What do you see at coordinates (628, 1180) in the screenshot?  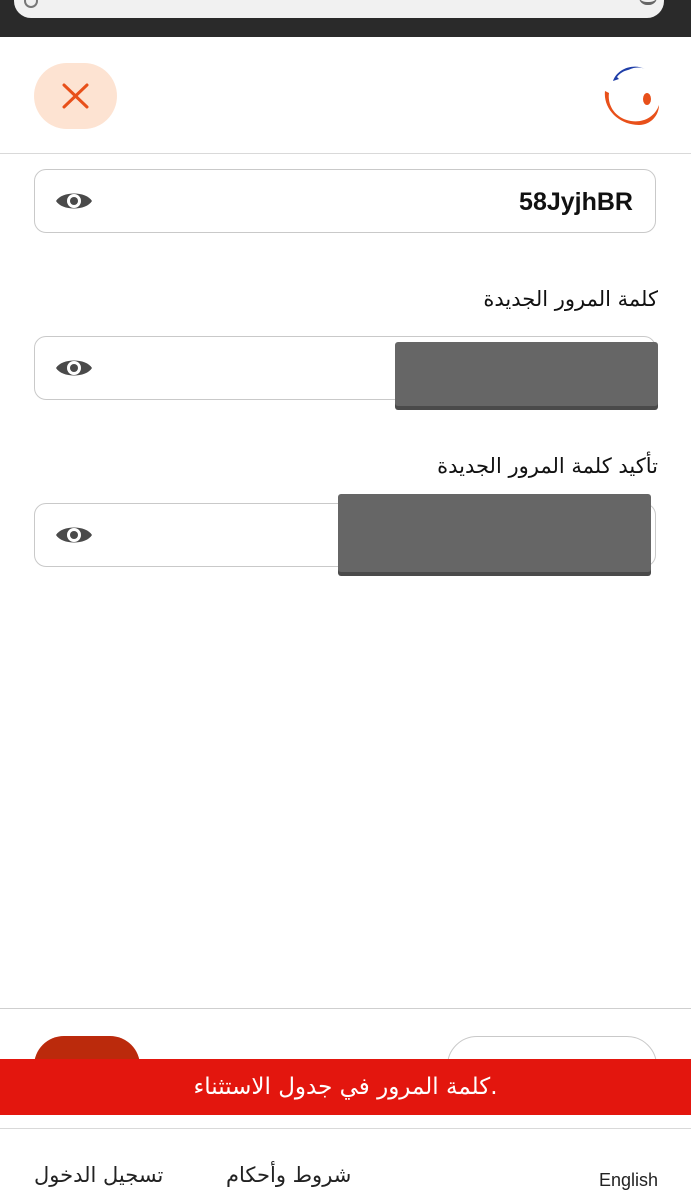 I see `language-english-link: English` at bounding box center [628, 1180].